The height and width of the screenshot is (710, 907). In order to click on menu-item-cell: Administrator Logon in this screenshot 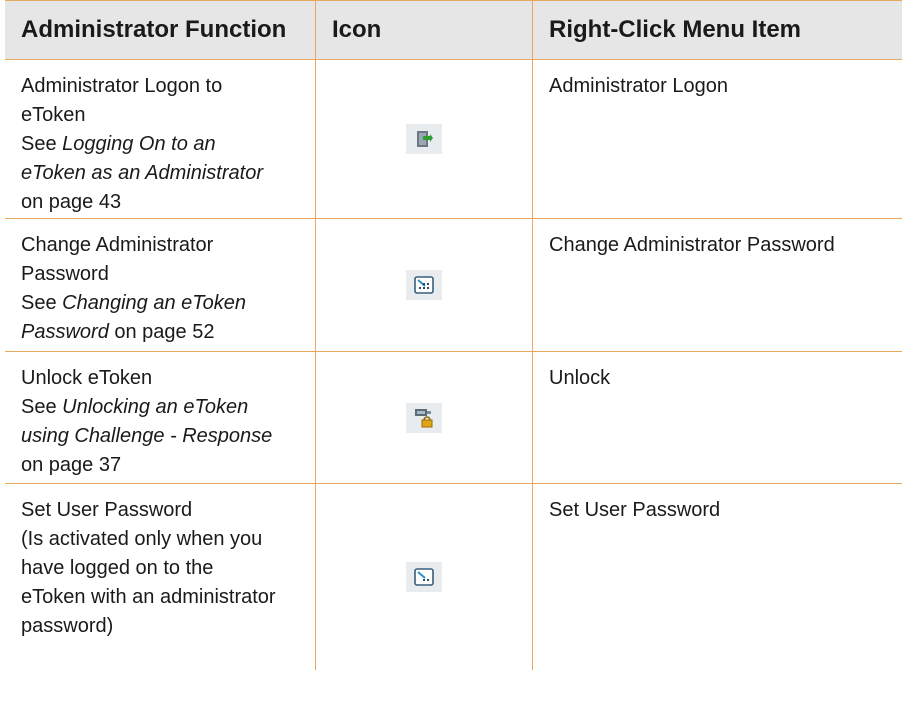, I will do `click(717, 139)`.